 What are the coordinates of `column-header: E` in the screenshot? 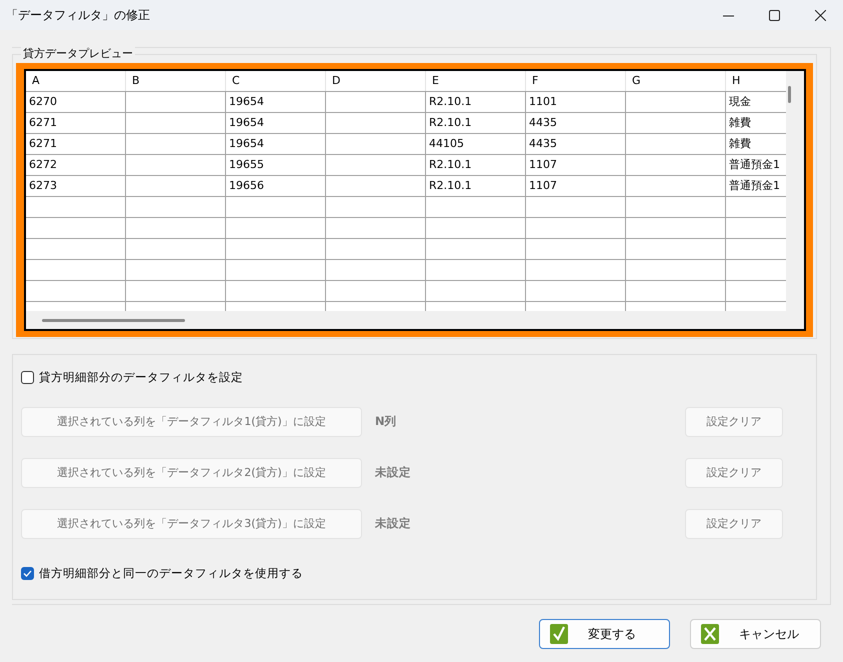 It's located at (476, 81).